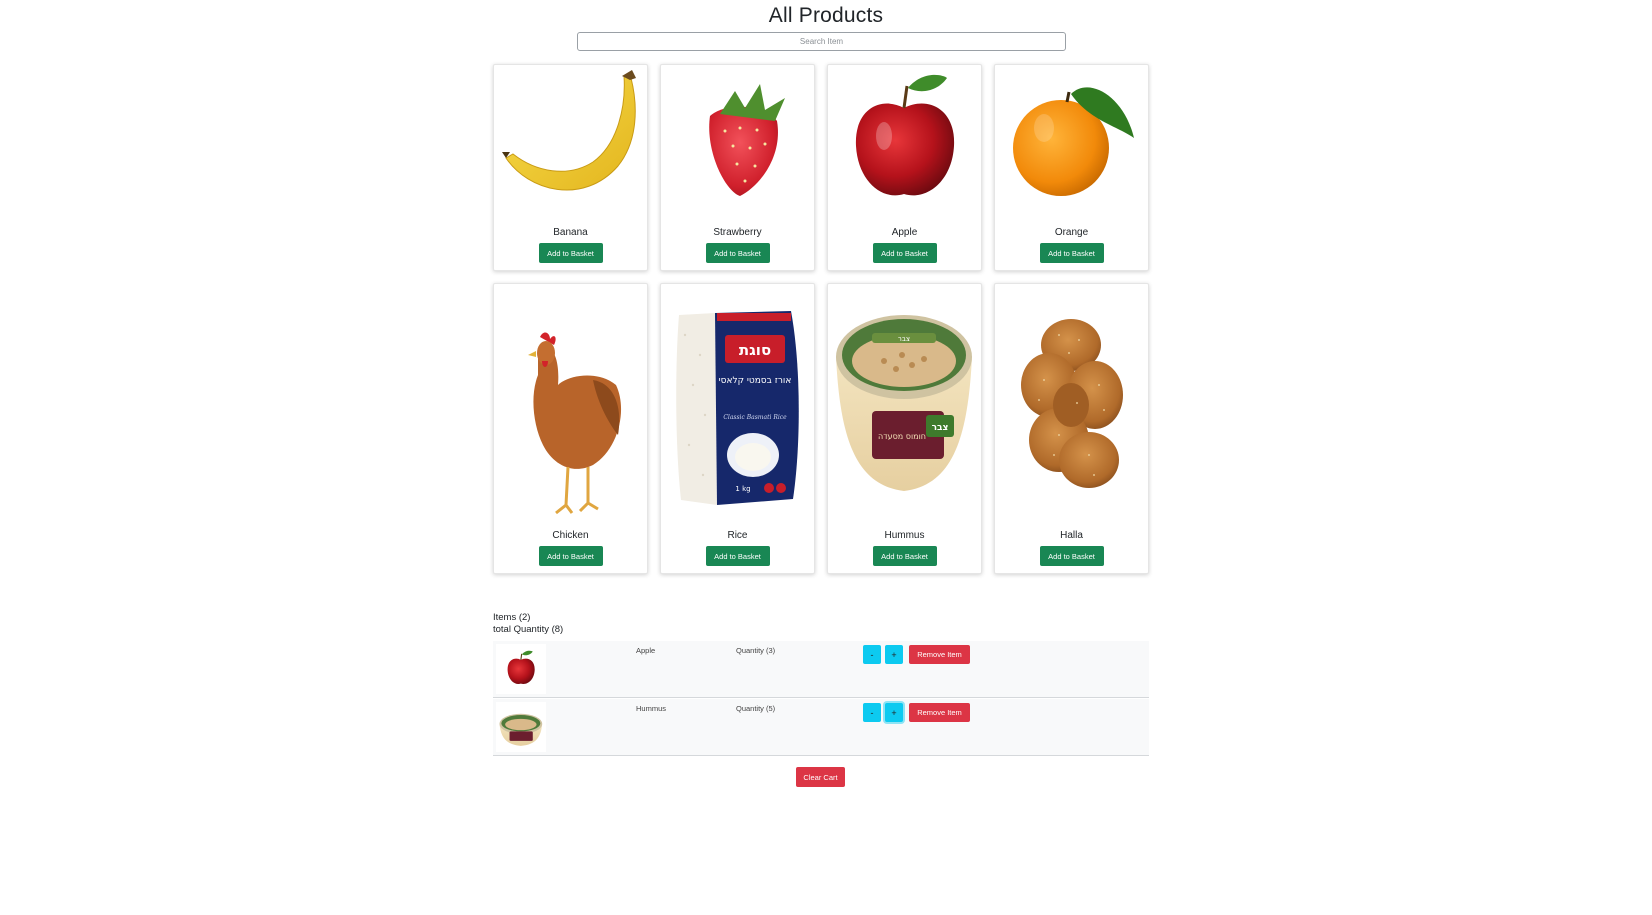  Describe the element at coordinates (821, 669) in the screenshot. I see `cart-row-apple: Apple Quantity (3) - + Remove Item` at that location.